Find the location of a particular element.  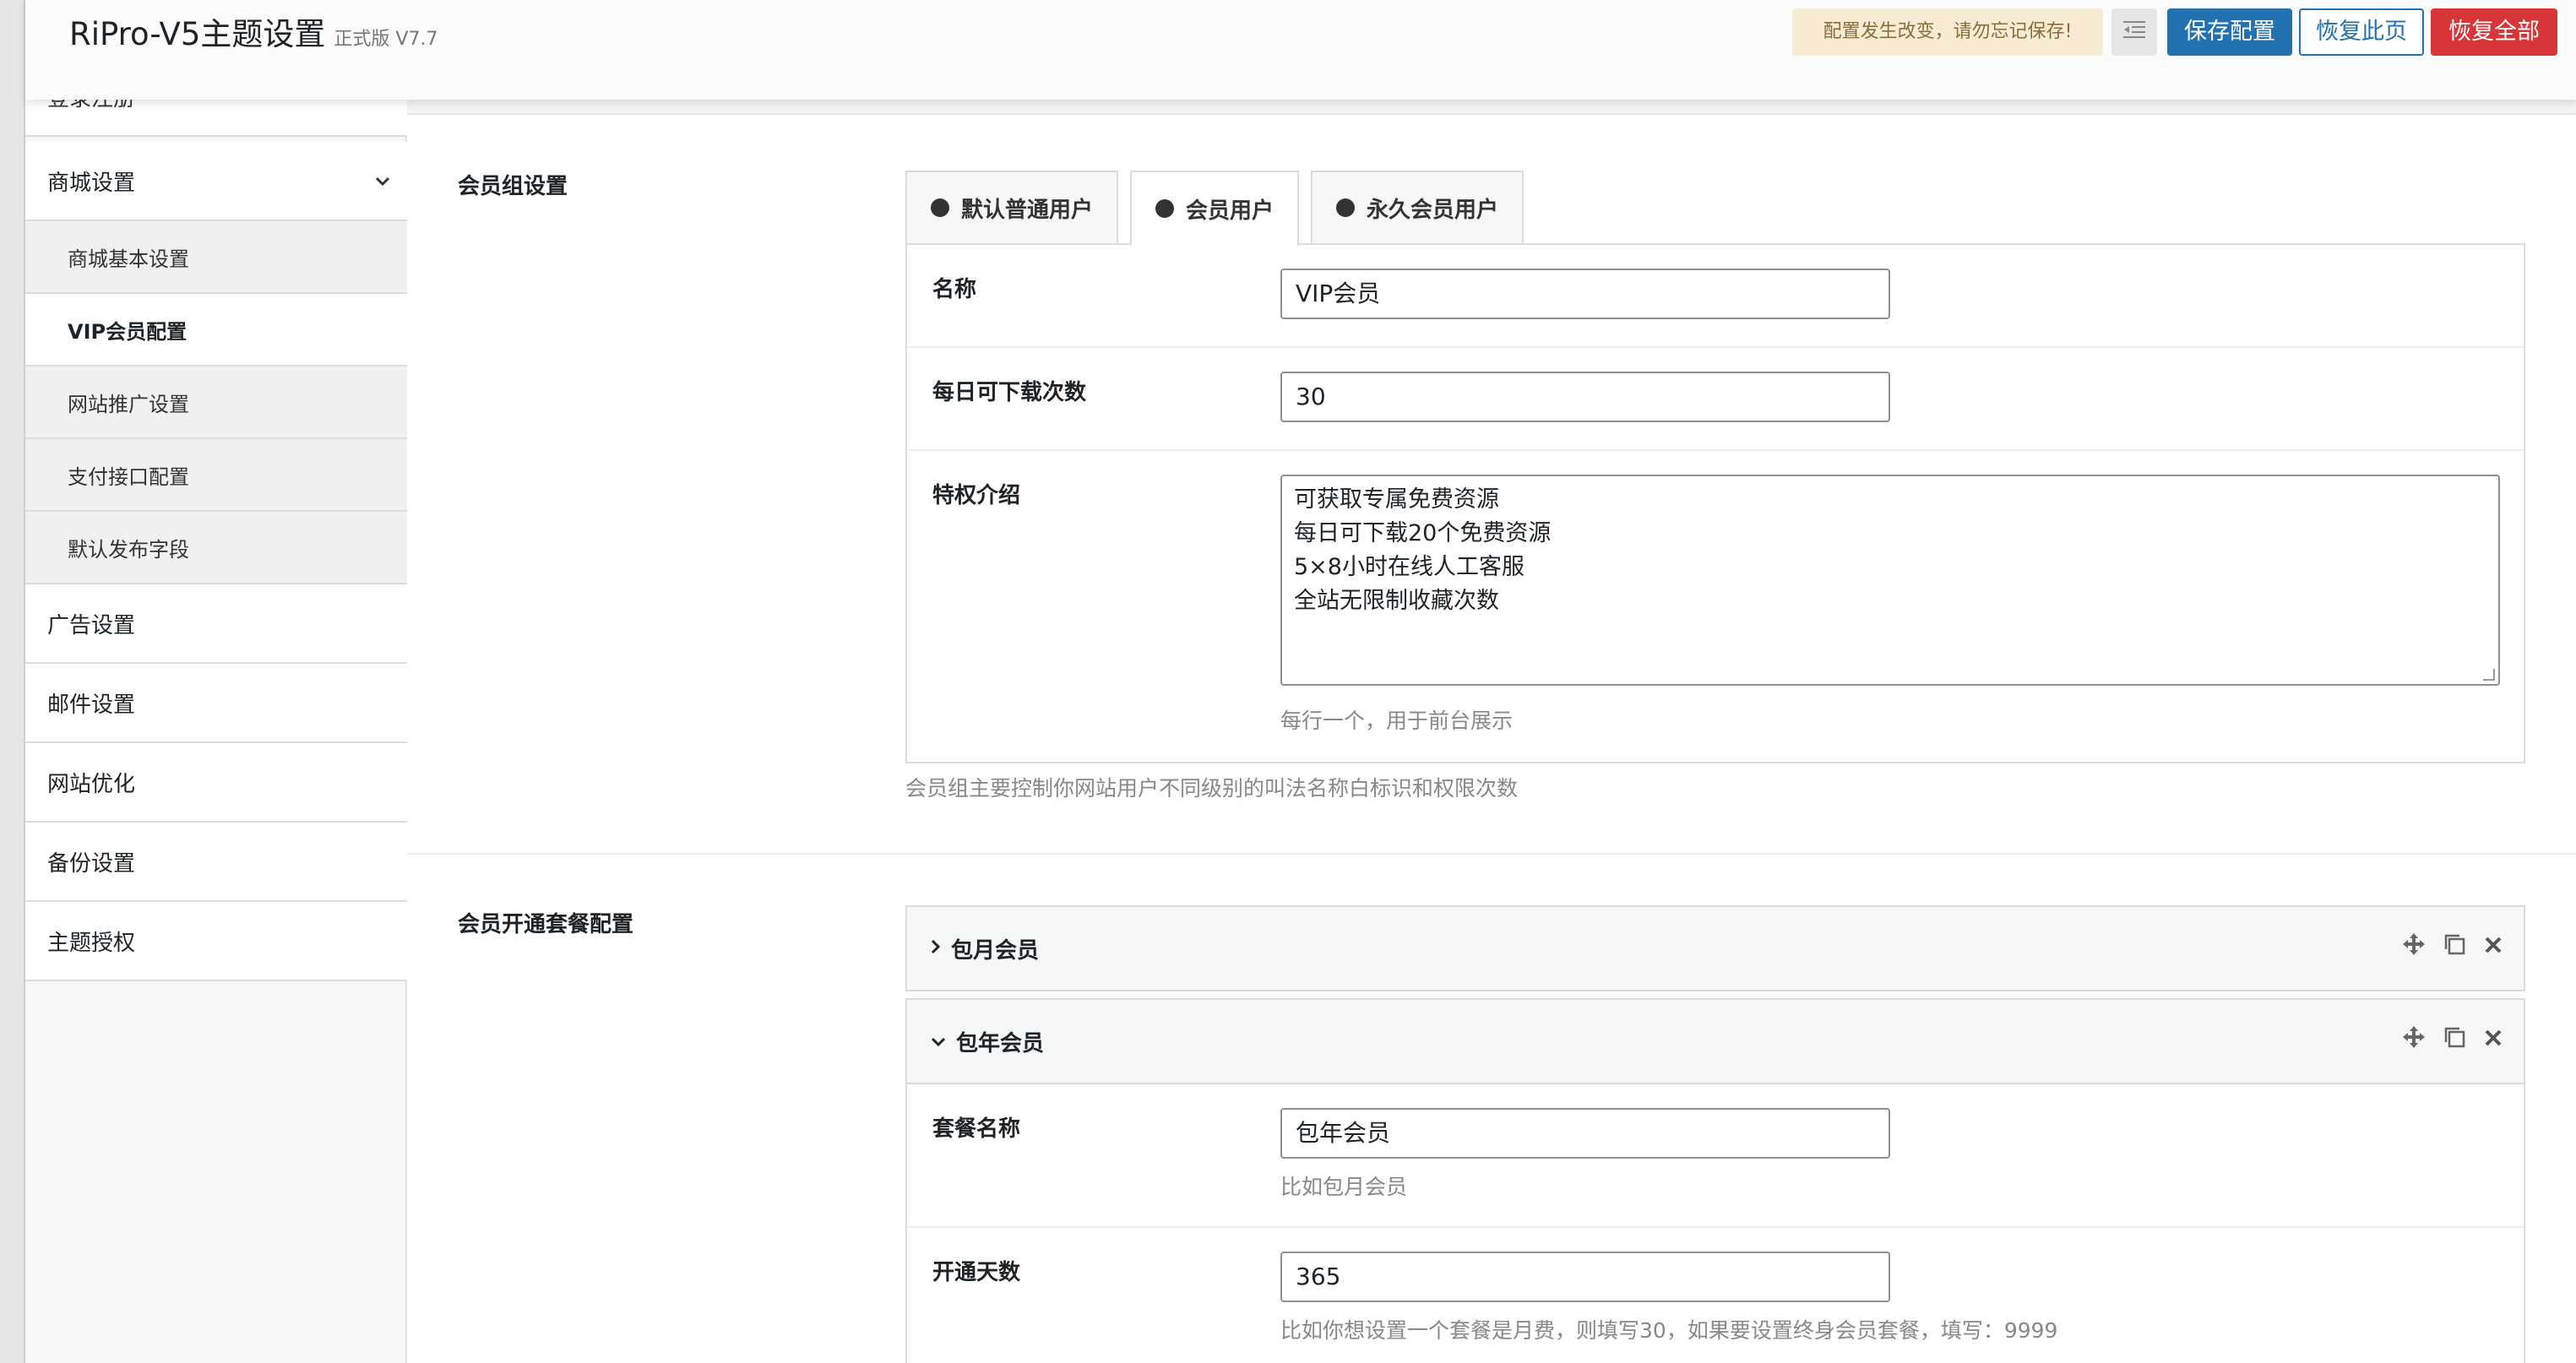

privilege-line: 可获取专属免费资源 is located at coordinates (1396, 499).